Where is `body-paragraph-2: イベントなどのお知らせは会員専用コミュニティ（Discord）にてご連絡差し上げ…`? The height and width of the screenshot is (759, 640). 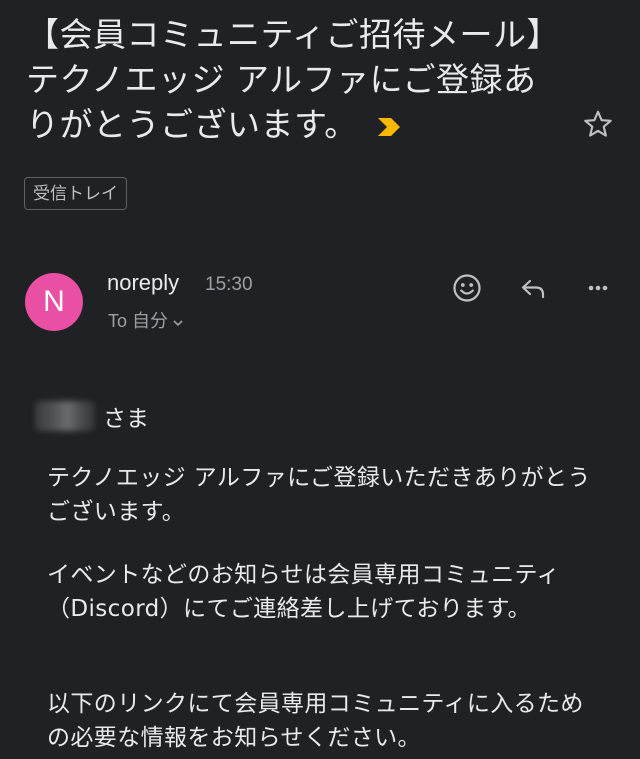 body-paragraph-2: イベントなどのお知らせは会員専用コミュニティ（Discord）にてご連絡差し上げ… is located at coordinates (303, 592).